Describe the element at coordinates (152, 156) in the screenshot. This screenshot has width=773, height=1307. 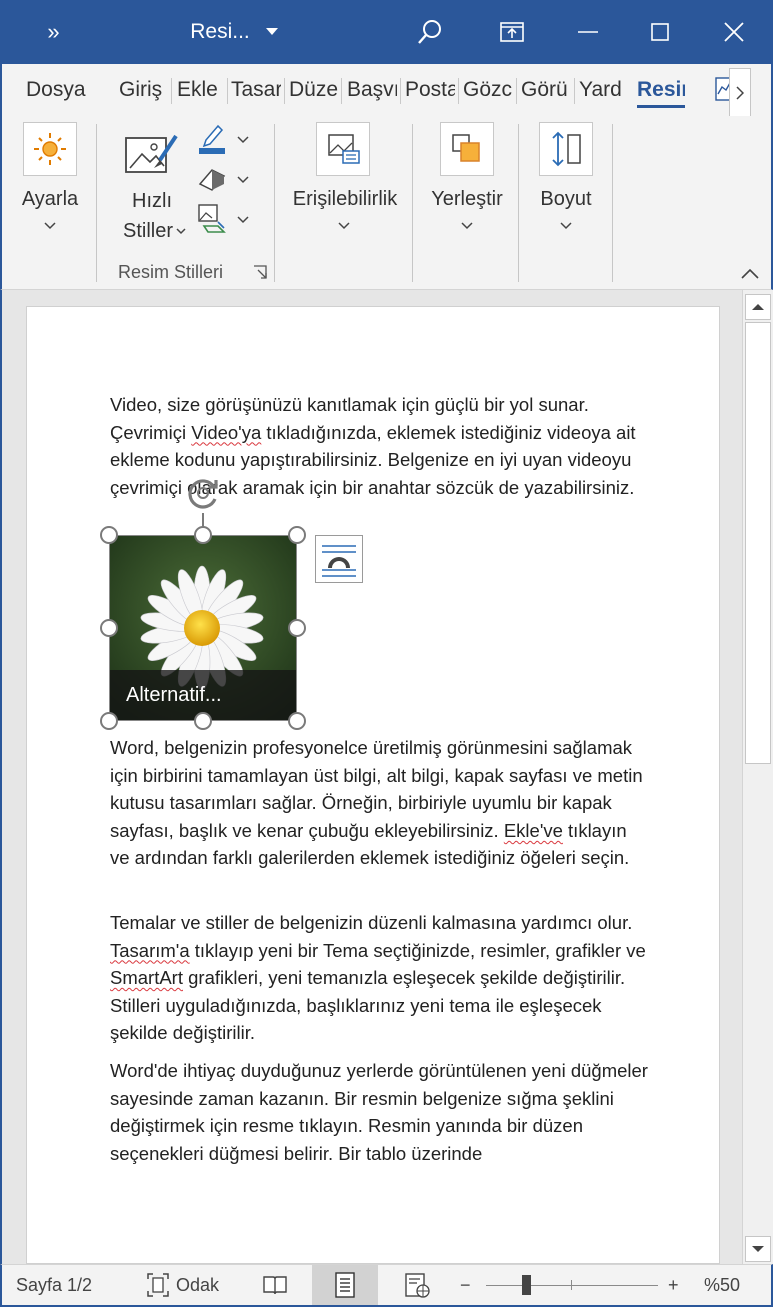
I see `picture-brush-icon` at that location.